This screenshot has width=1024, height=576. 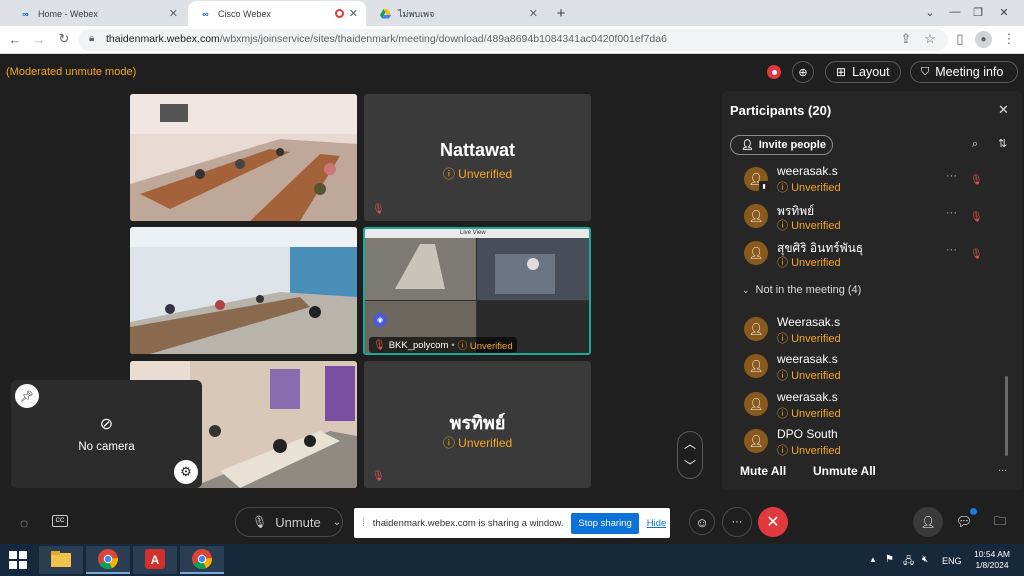 I want to click on activity-icon: ◌, so click(x=24, y=523).